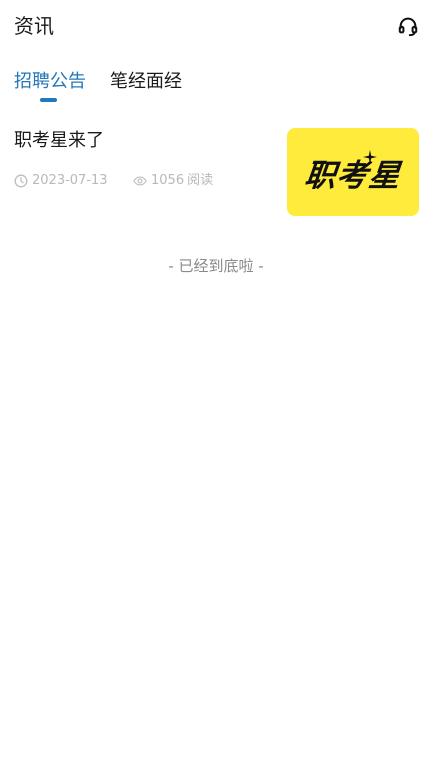  What do you see at coordinates (21, 181) in the screenshot?
I see `clock-icon` at bounding box center [21, 181].